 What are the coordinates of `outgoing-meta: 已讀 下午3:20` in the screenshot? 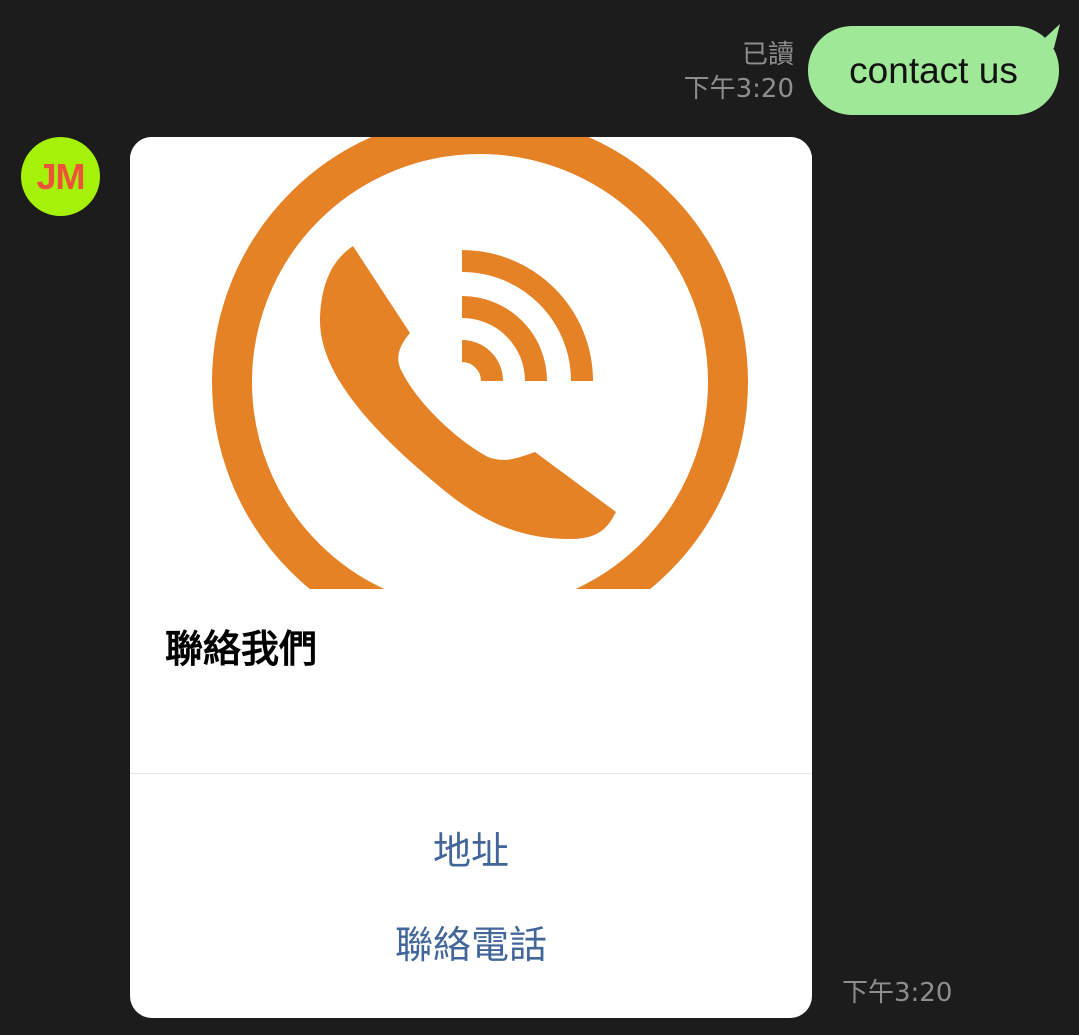 It's located at (739, 72).